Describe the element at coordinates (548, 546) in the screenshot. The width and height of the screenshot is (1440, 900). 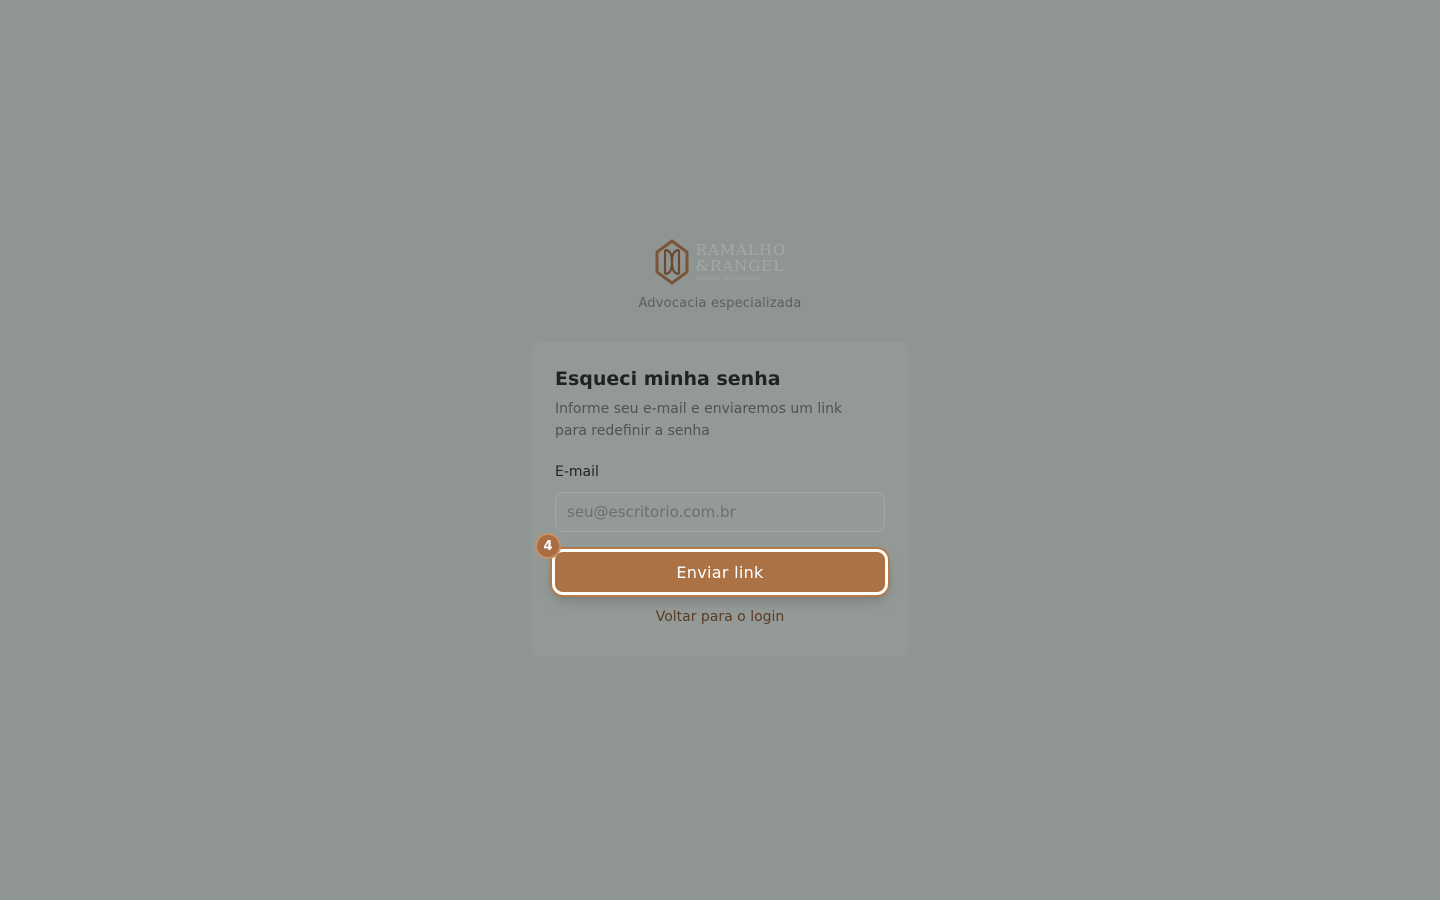
I see `step-badge: 4` at that location.